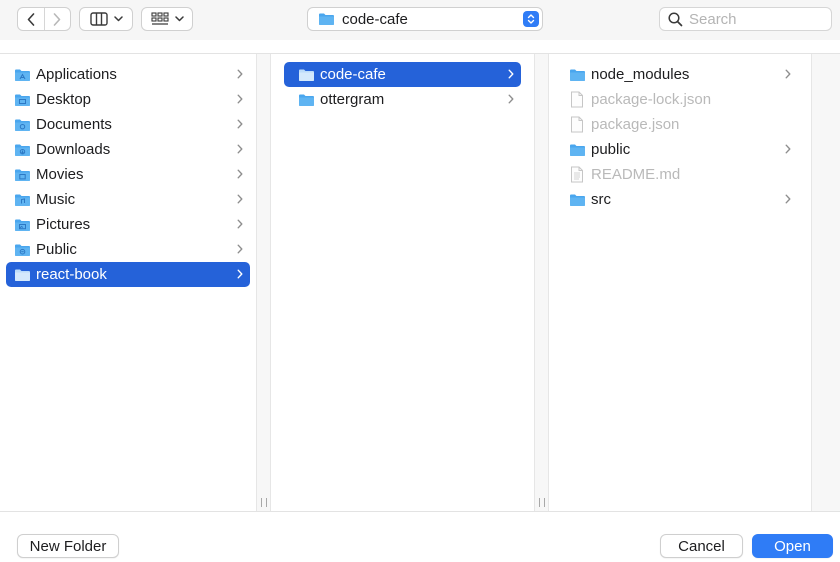 This screenshot has width=840, height=562. Describe the element at coordinates (676, 99) in the screenshot. I see `file-item-package-lock-json: package-lock.json` at that location.